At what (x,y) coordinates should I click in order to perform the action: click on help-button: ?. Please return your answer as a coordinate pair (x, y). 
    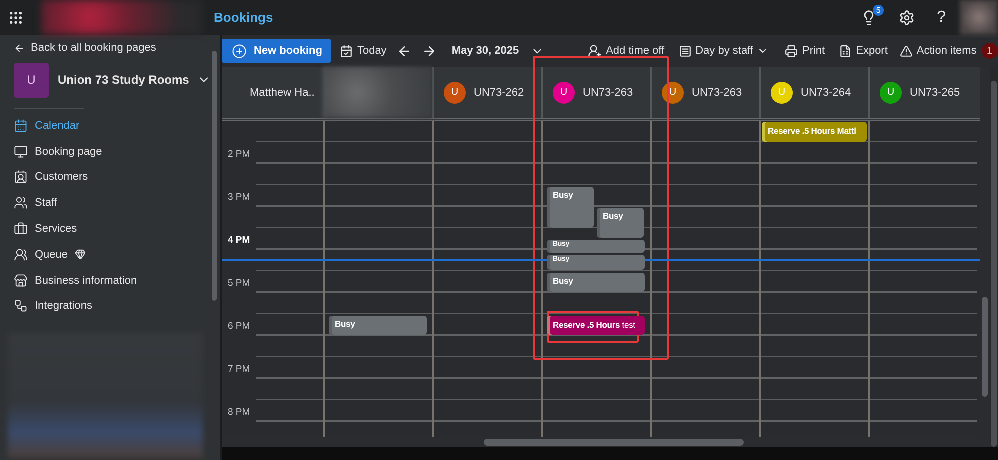
    Looking at the image, I should click on (941, 17).